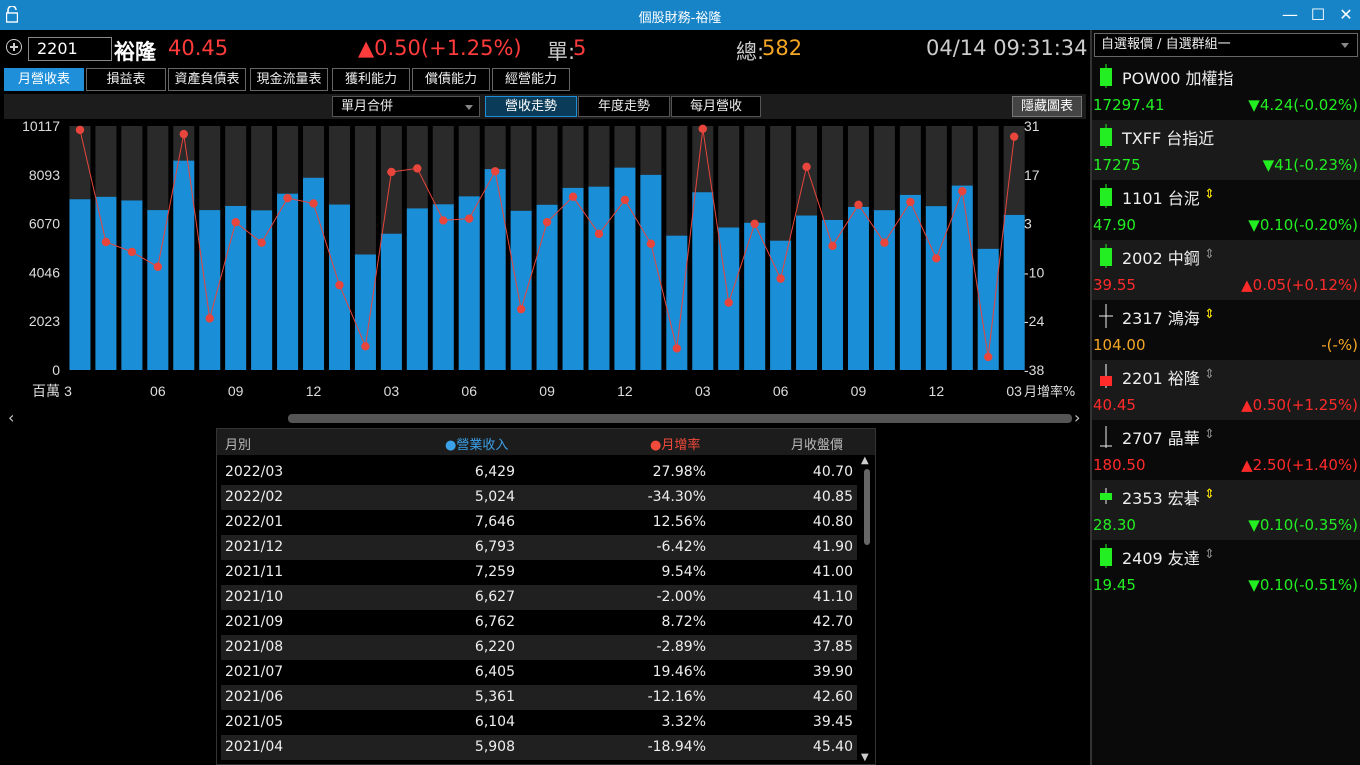 This screenshot has width=1360, height=765. What do you see at coordinates (56, 370) in the screenshot?
I see `y-left-tick: 0` at bounding box center [56, 370].